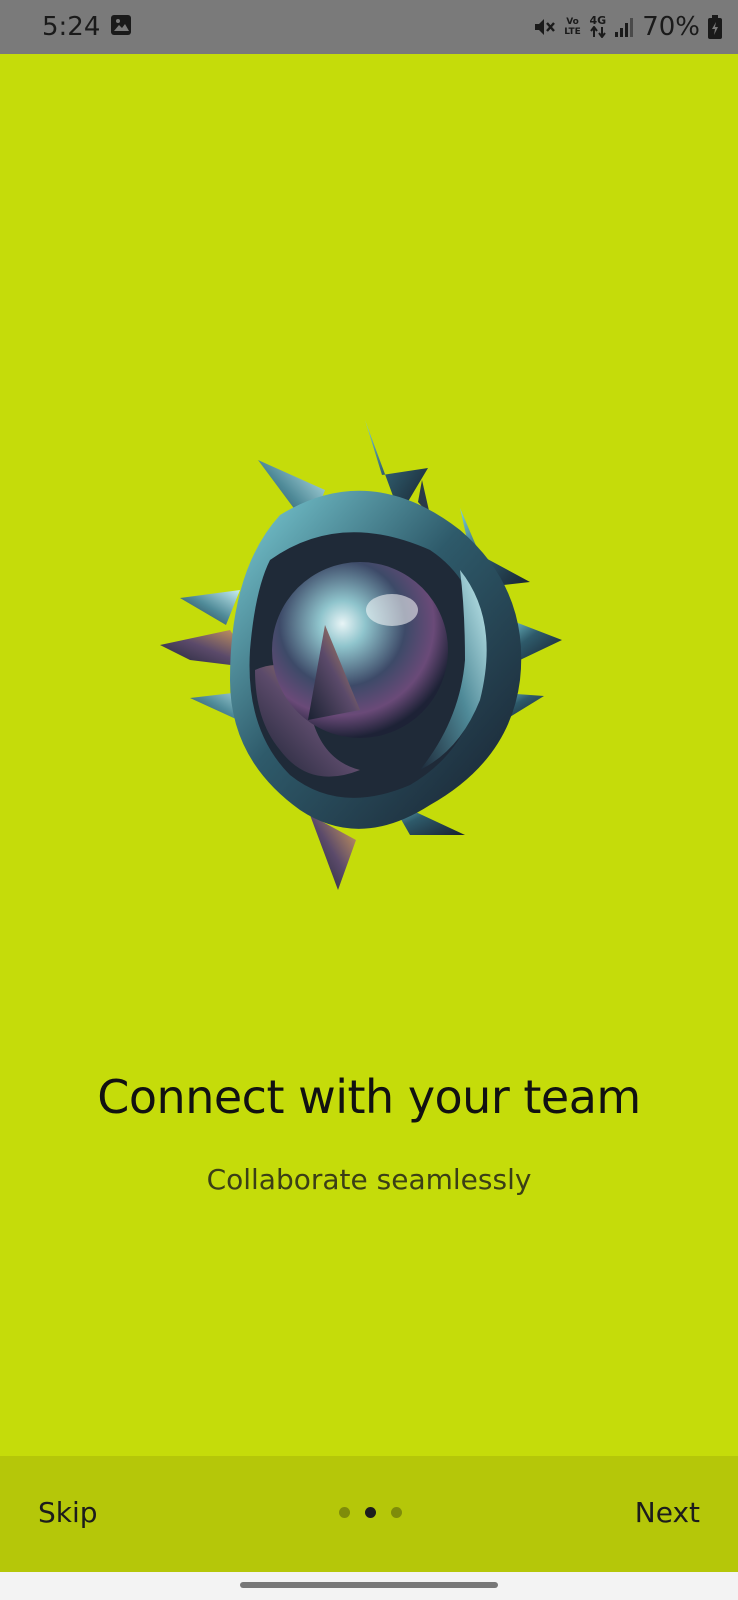 This screenshot has height=1600, width=738. What do you see at coordinates (360, 650) in the screenshot?
I see `central-sphere` at bounding box center [360, 650].